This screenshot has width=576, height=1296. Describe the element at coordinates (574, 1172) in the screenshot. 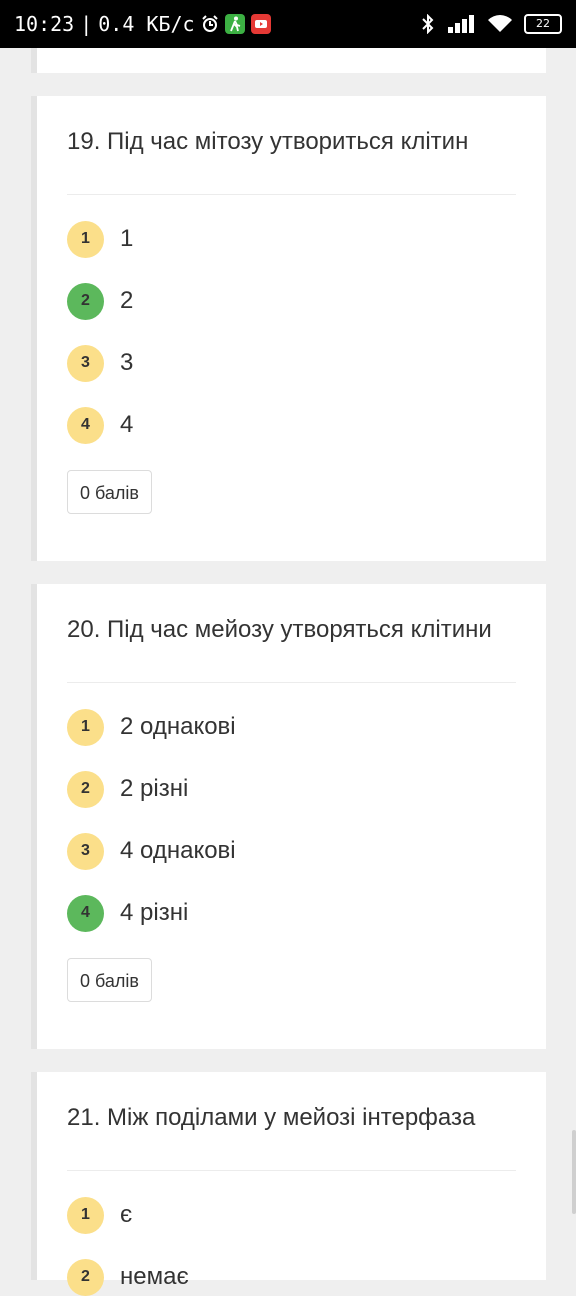

I see `scrollbar` at that location.